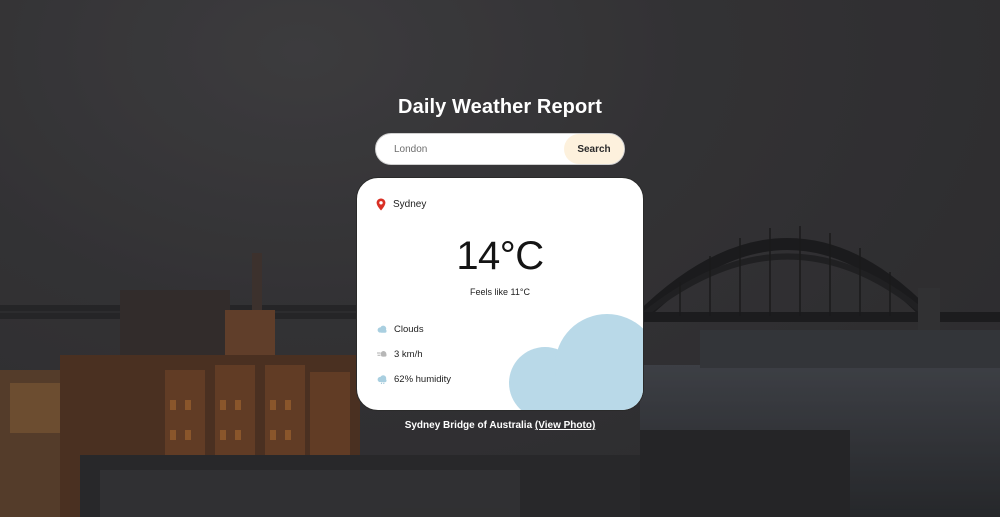 The height and width of the screenshot is (517, 1000). What do you see at coordinates (576, 362) in the screenshot?
I see `cloud-decoration-icon` at bounding box center [576, 362].